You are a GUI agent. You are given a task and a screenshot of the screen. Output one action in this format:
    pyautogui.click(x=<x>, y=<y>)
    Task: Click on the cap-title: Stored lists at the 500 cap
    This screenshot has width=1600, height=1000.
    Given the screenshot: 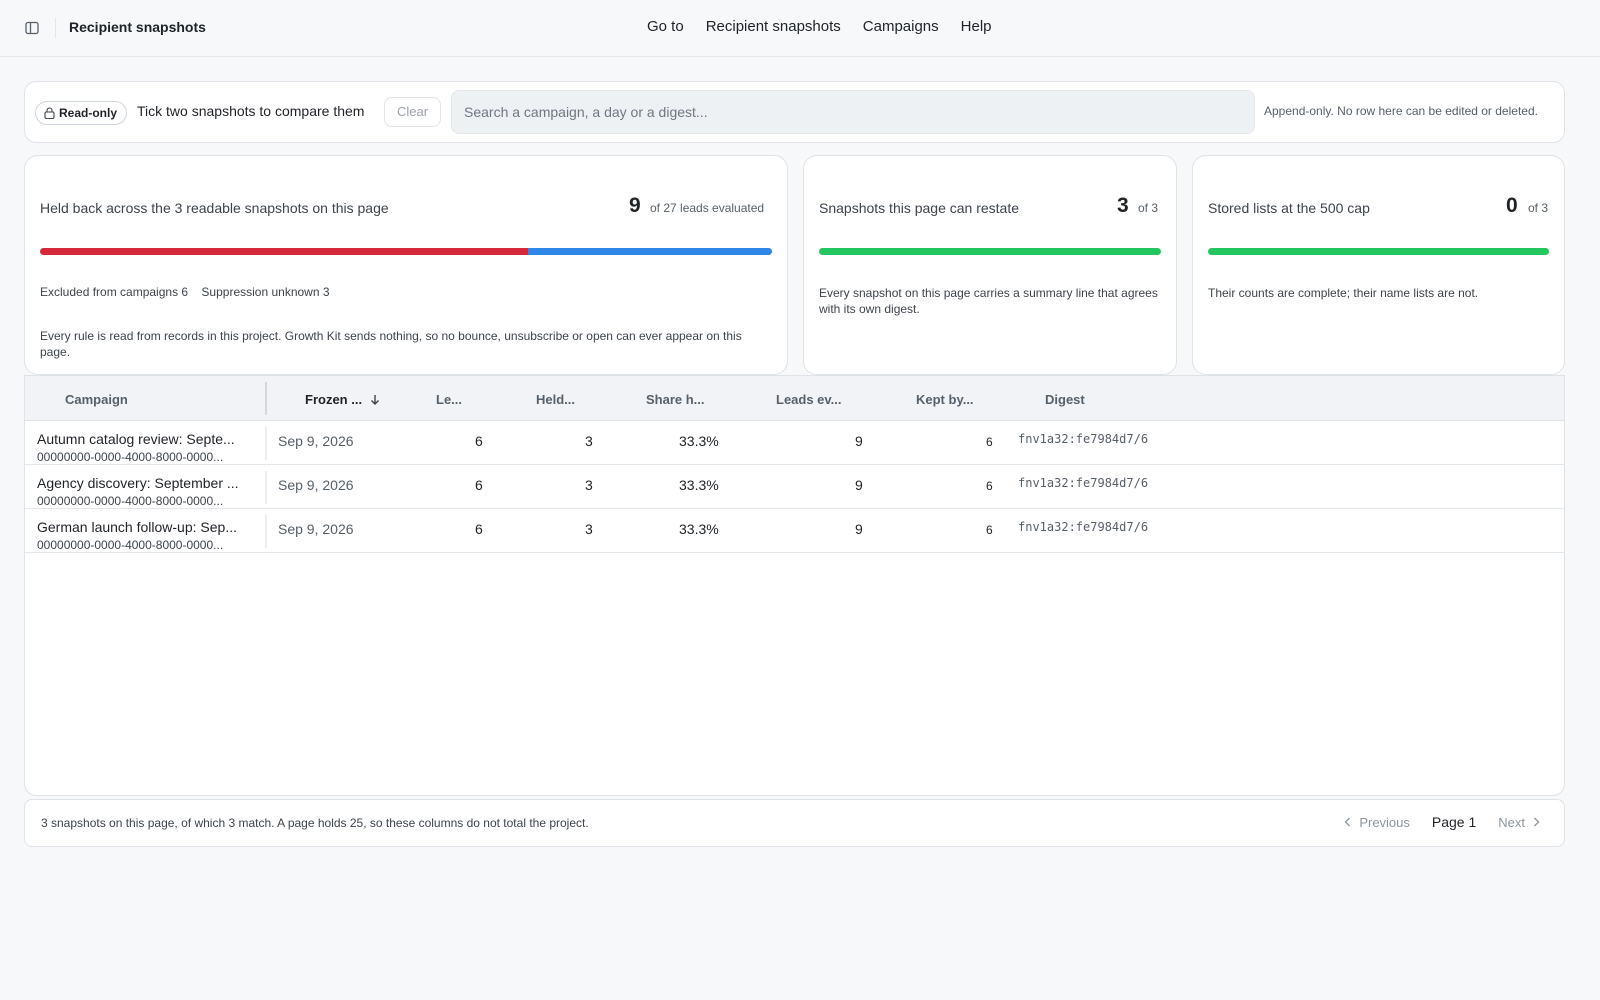 What is the action you would take?
    pyautogui.click(x=1289, y=208)
    